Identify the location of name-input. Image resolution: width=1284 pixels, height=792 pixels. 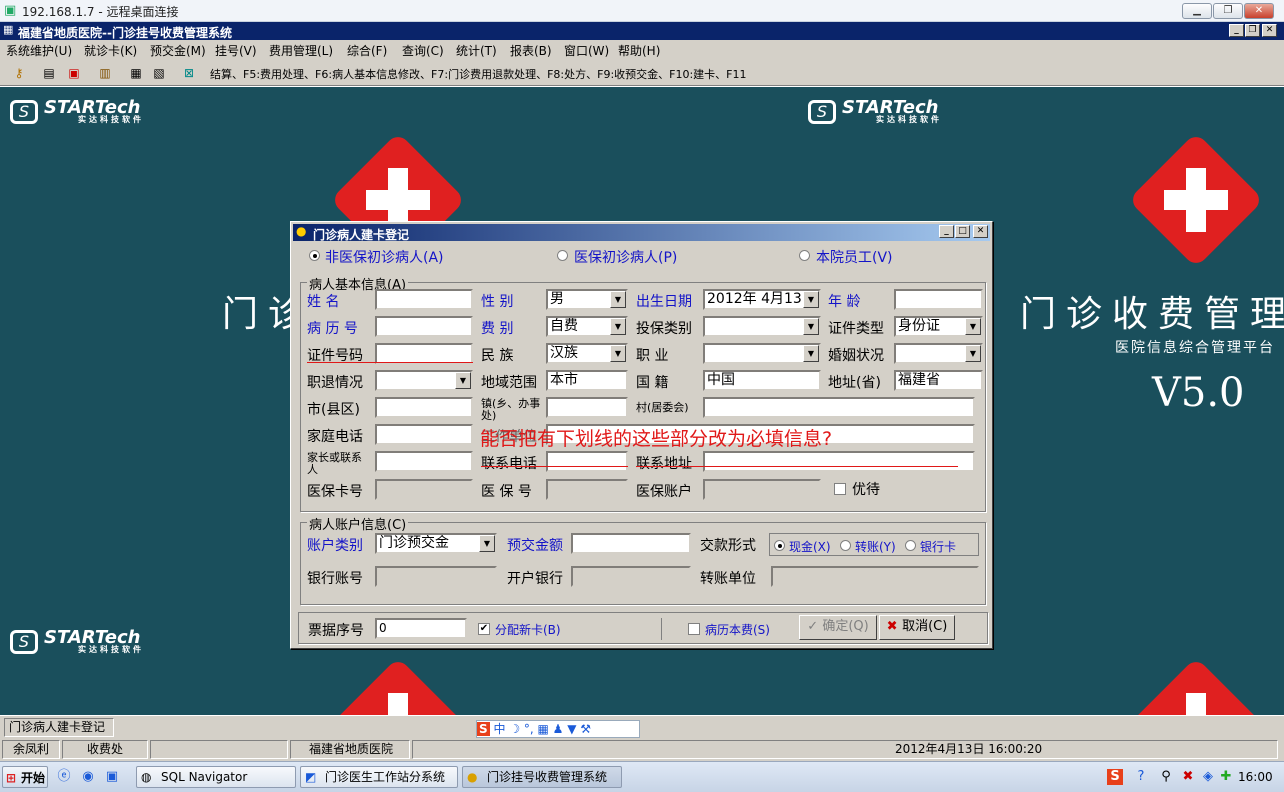
(424, 299).